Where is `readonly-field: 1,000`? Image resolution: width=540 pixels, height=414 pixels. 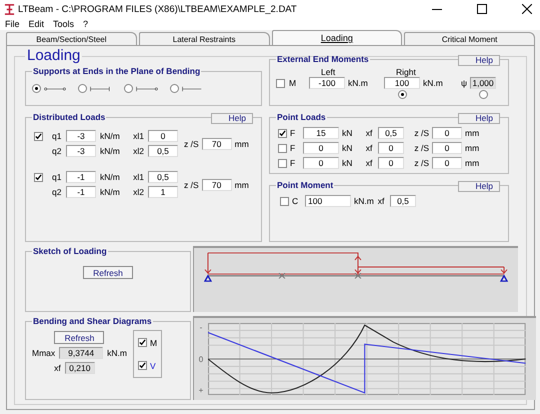
readonly-field: 1,000 is located at coordinates (483, 83).